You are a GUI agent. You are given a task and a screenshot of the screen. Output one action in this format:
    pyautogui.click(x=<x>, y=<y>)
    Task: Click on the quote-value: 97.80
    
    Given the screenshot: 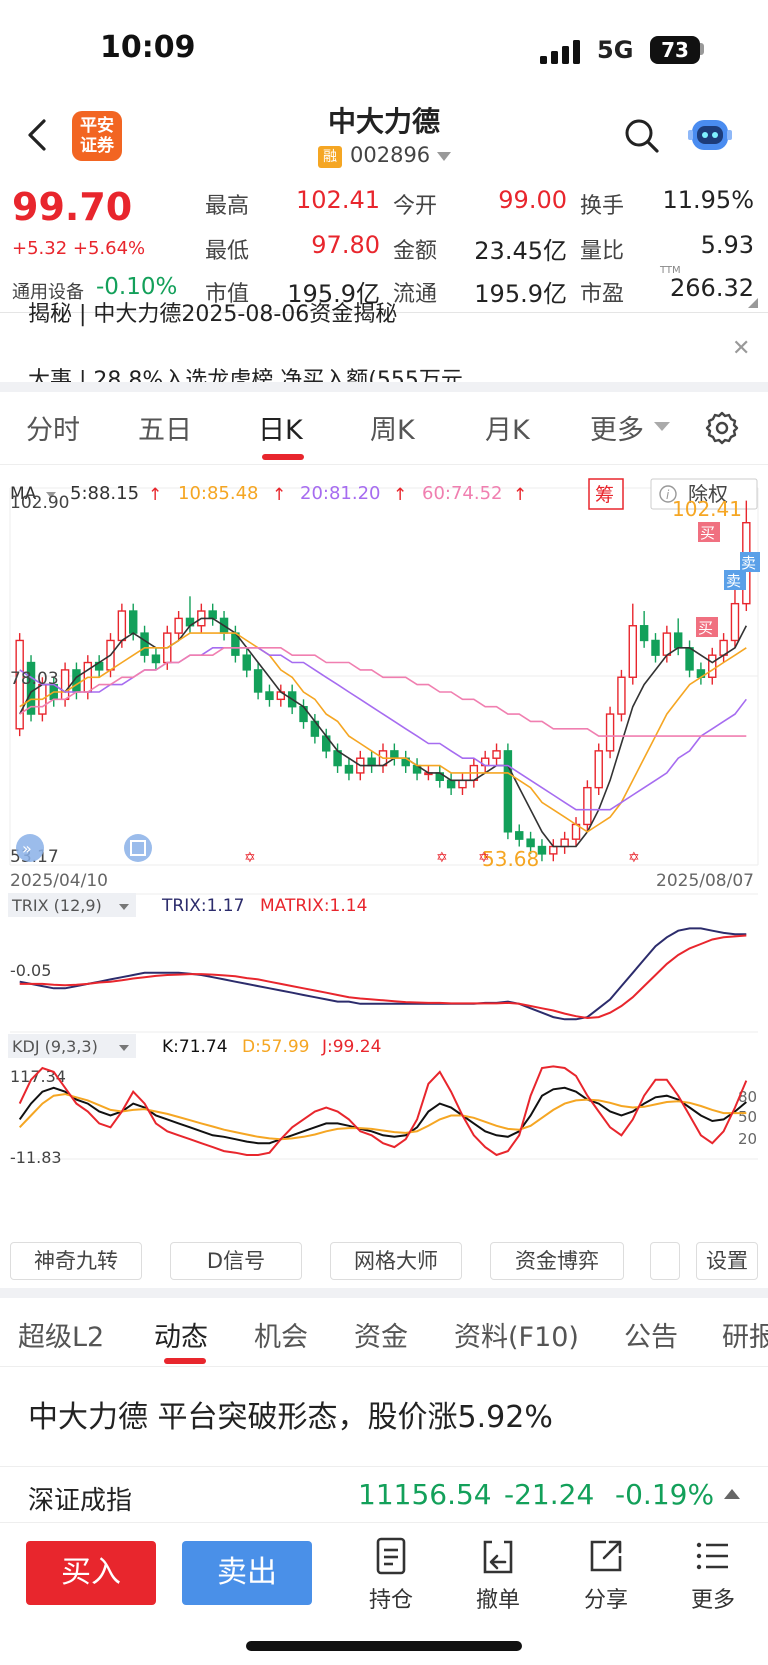 What is the action you would take?
    pyautogui.click(x=345, y=245)
    